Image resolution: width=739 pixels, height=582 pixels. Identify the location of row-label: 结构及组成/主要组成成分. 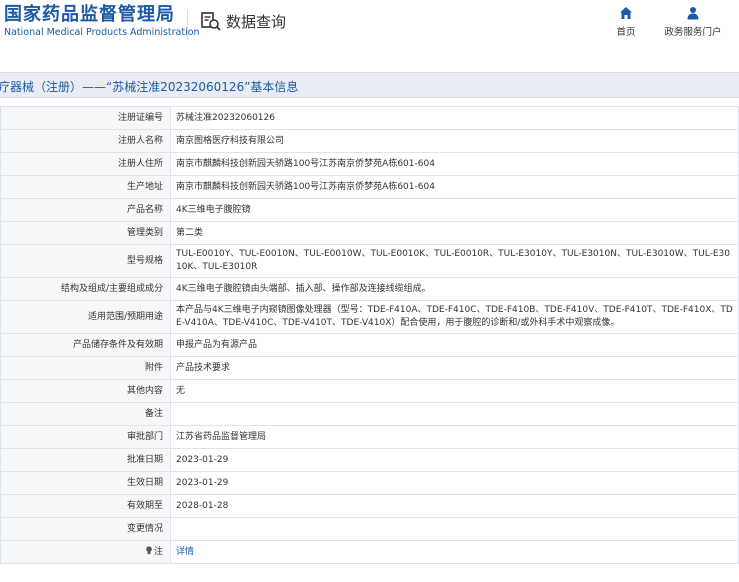
(85, 289).